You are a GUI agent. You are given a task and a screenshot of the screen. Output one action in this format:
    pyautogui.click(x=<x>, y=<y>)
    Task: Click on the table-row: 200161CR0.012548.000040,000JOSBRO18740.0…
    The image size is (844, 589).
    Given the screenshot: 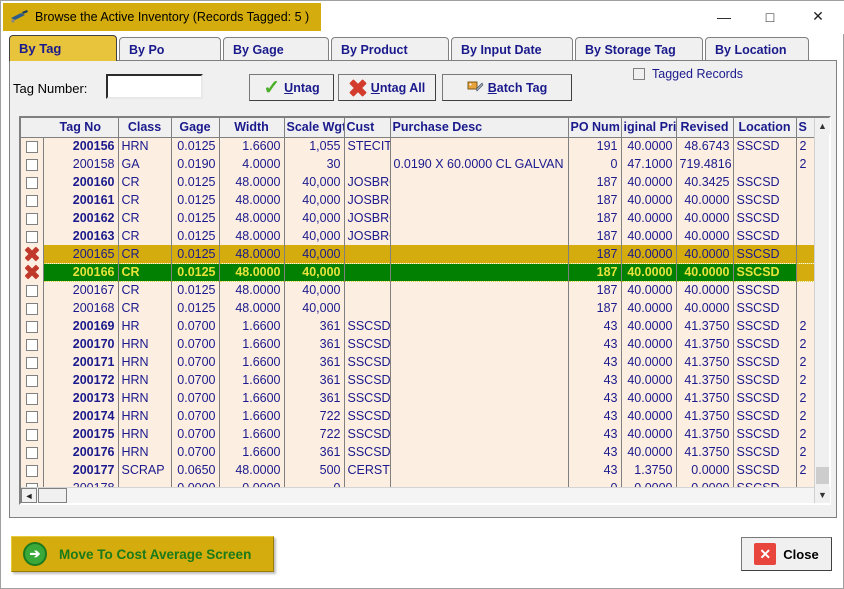 What is the action you would take?
    pyautogui.click(x=418, y=200)
    